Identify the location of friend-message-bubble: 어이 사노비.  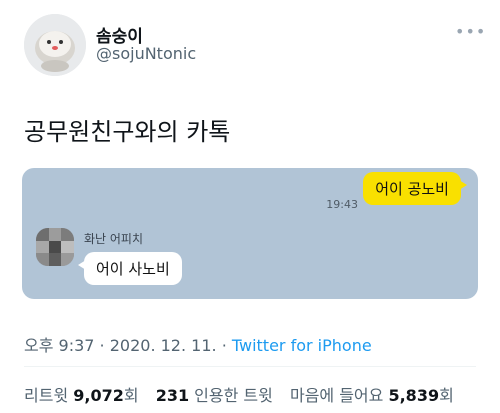
(130, 268).